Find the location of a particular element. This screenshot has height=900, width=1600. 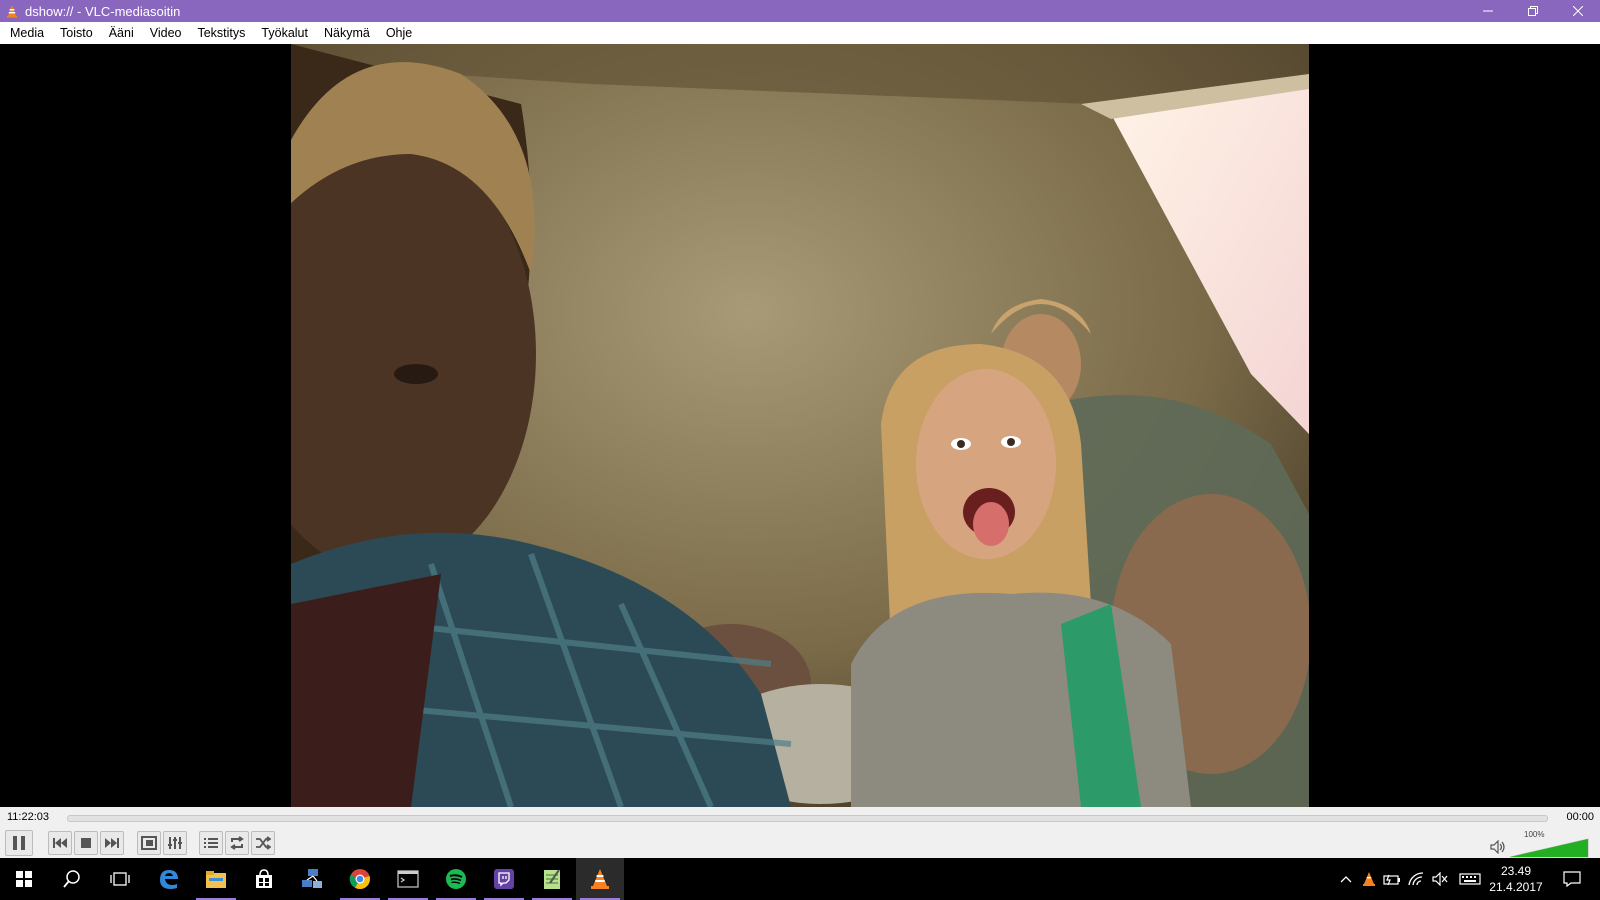

menu-subtitle: Tekstitys is located at coordinates (221, 33).